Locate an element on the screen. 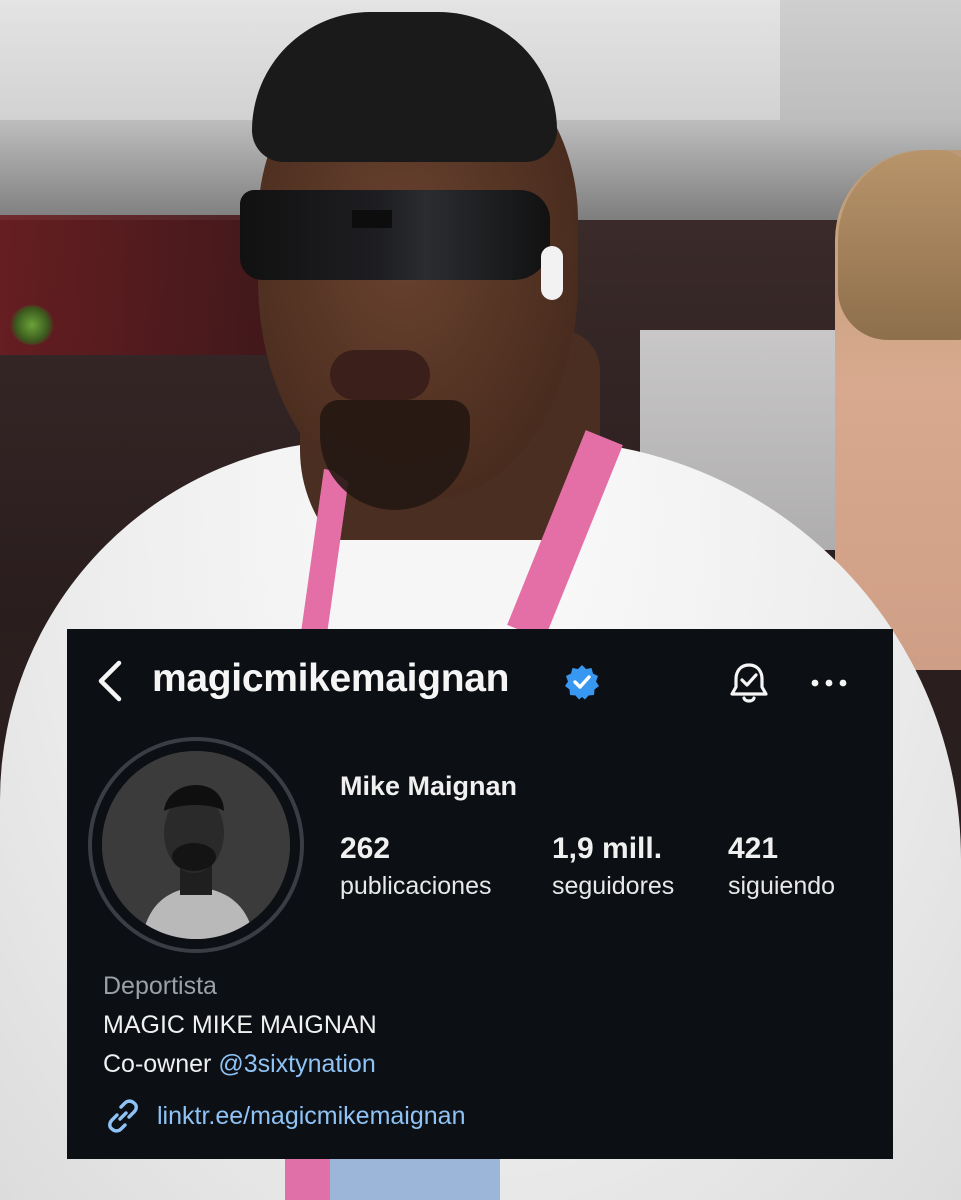 Image resolution: width=961 pixels, height=1200 pixels. more-horizontal-icon is located at coordinates (829, 683).